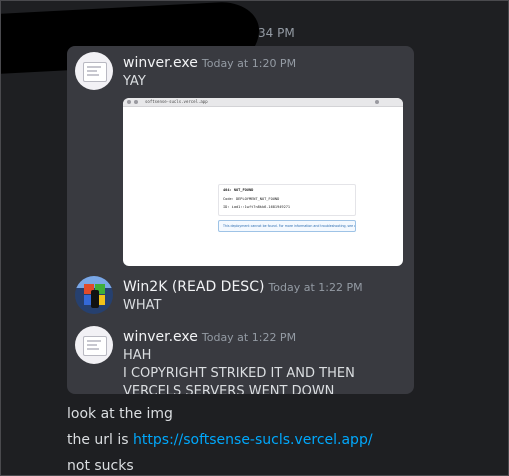 This screenshot has width=509, height=476. I want to click on partial-timestamp: 34 PM, so click(276, 33).